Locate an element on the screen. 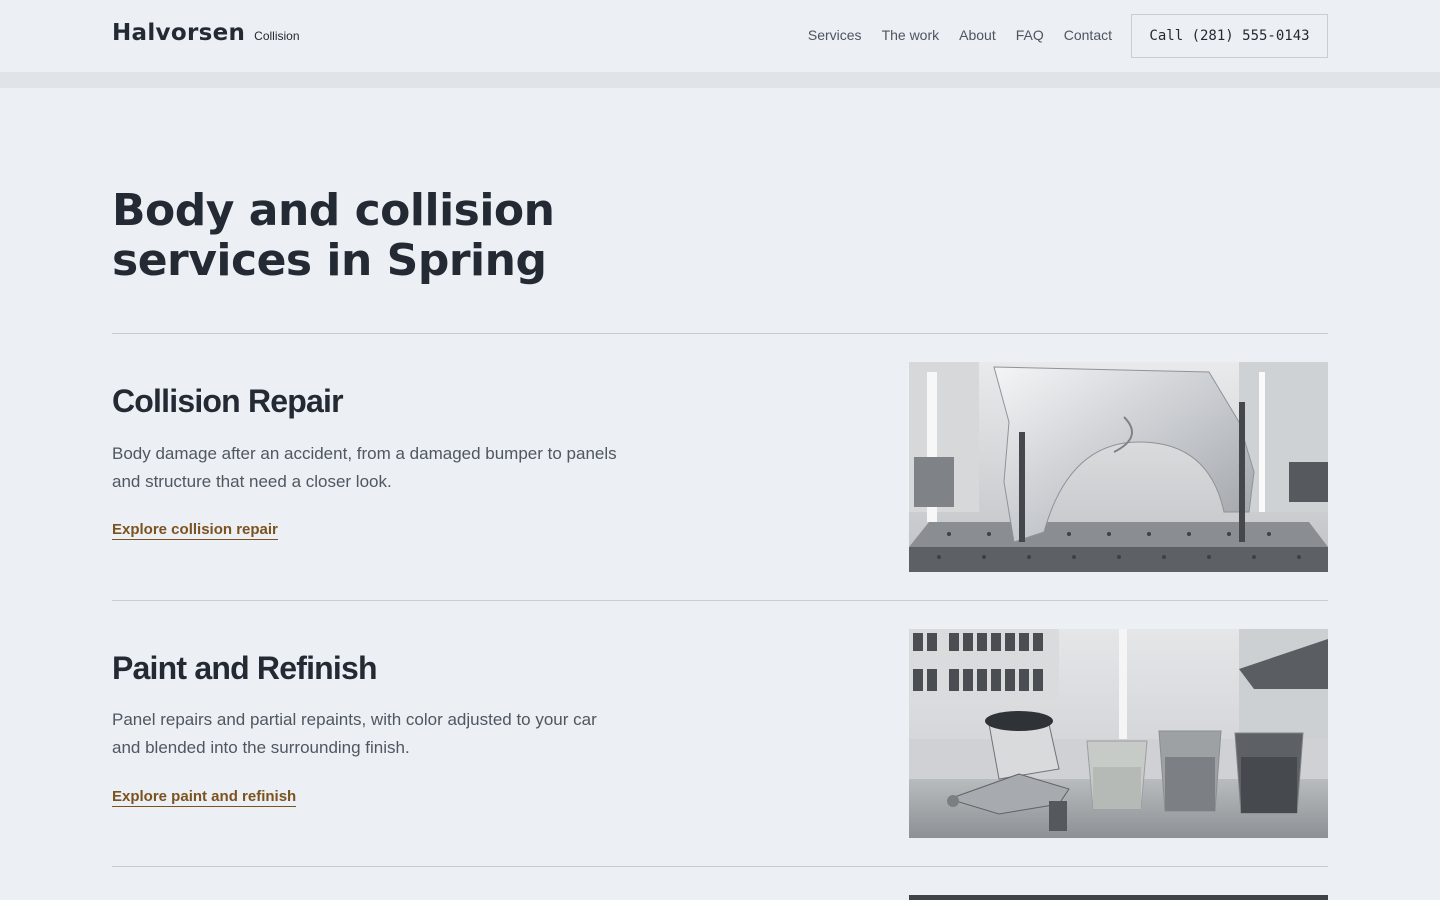  main-nav: Services The work About FAQ Contact is located at coordinates (960, 35).